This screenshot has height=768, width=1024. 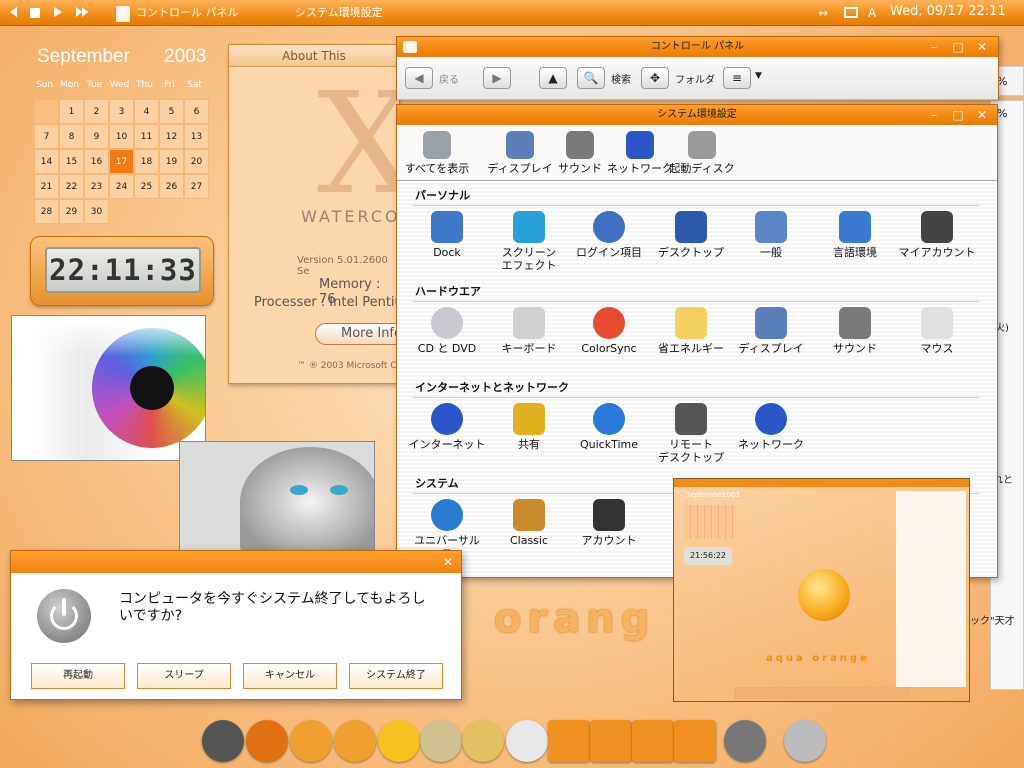 What do you see at coordinates (745, 741) in the screenshot?
I see `speaker-icon` at bounding box center [745, 741].